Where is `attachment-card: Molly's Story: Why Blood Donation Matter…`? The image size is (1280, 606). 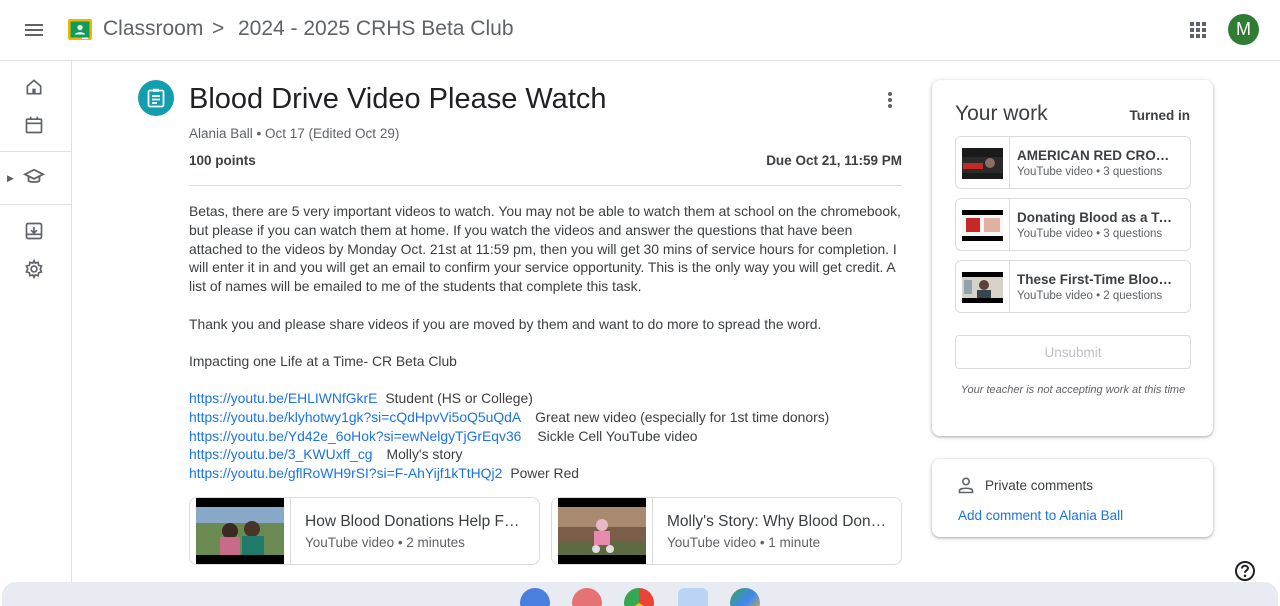
attachment-card: Molly's Story: Why Blood Donation Matter… is located at coordinates (726, 531).